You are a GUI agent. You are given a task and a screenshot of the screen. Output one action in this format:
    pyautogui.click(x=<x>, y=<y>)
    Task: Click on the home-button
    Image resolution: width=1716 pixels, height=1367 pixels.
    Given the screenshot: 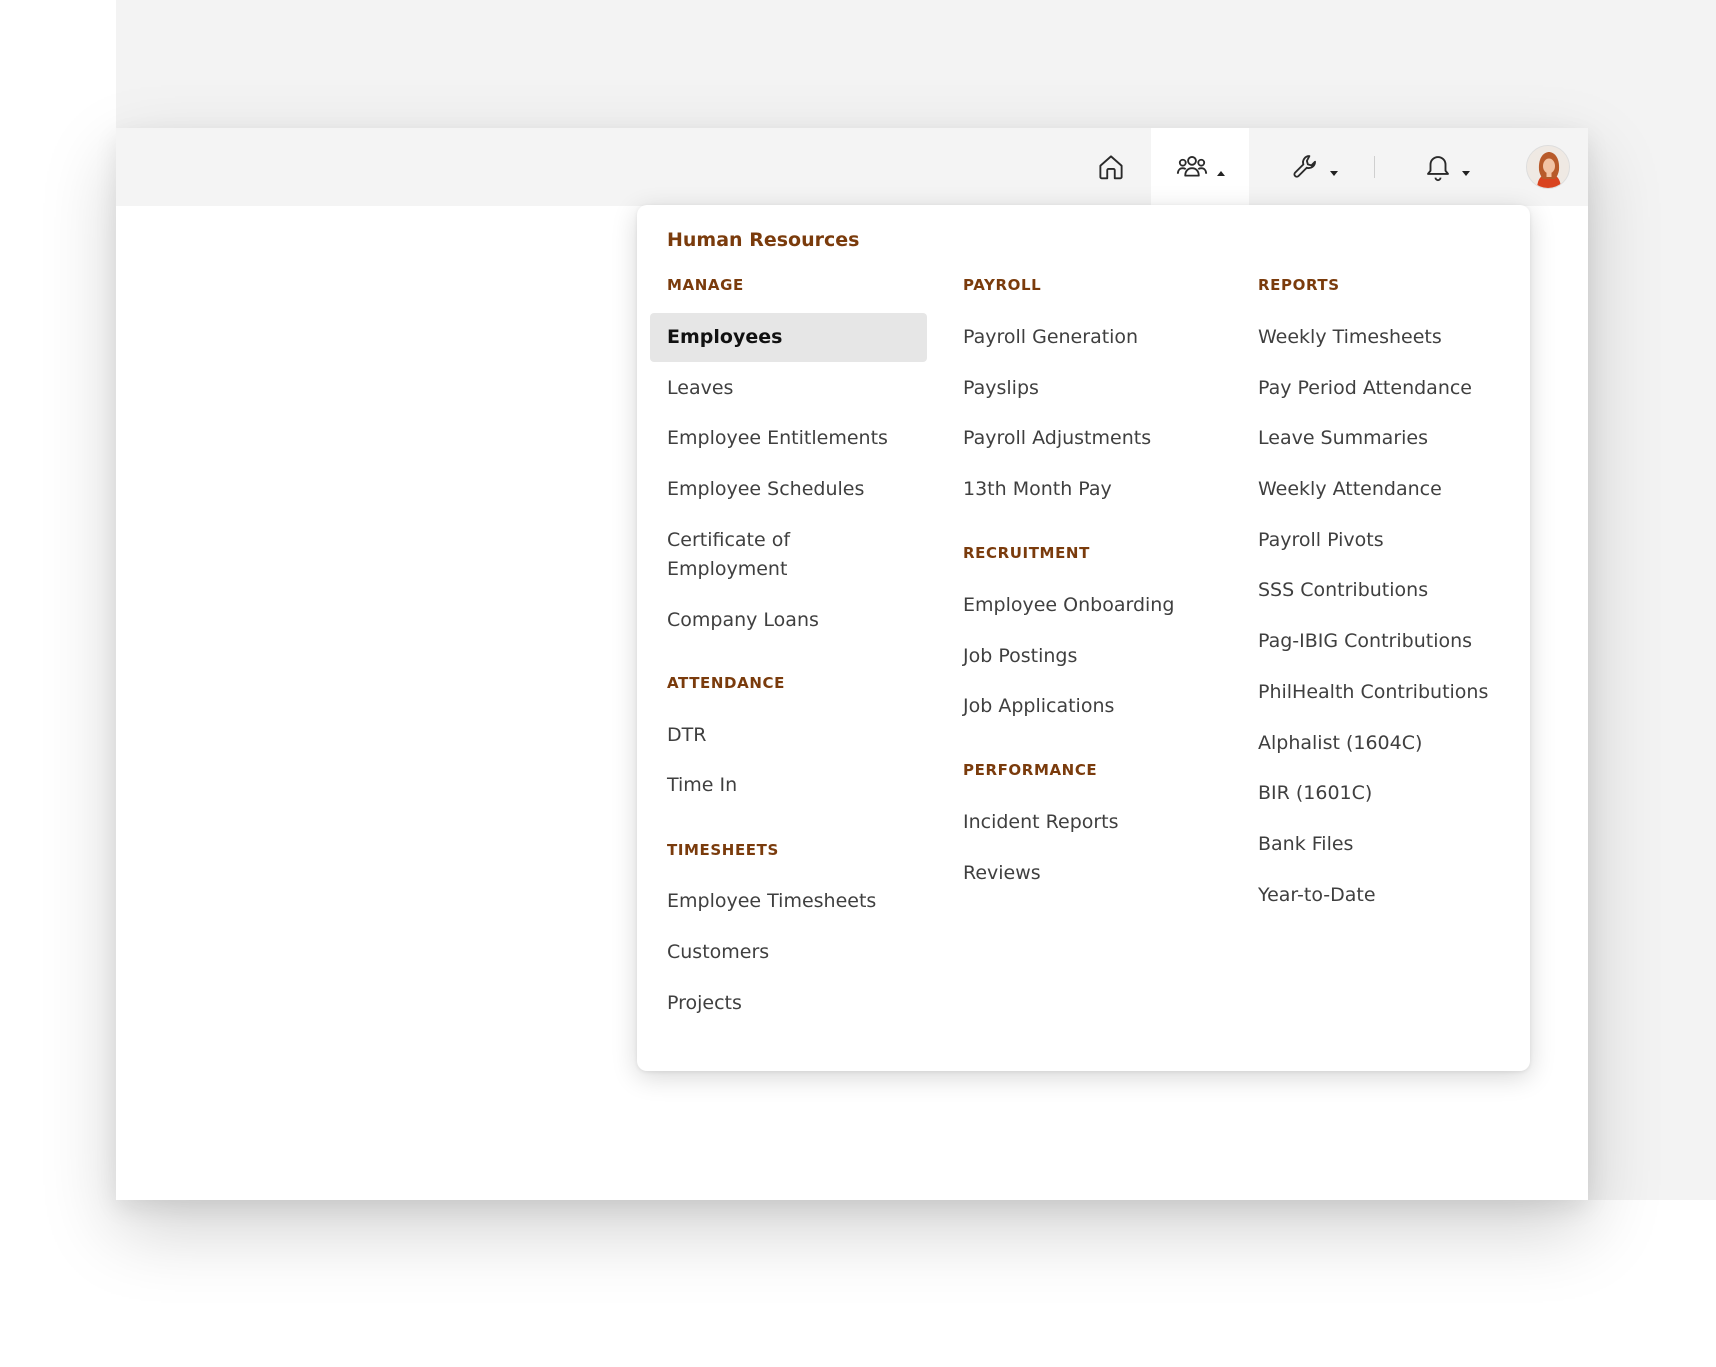 What is the action you would take?
    pyautogui.click(x=1111, y=167)
    